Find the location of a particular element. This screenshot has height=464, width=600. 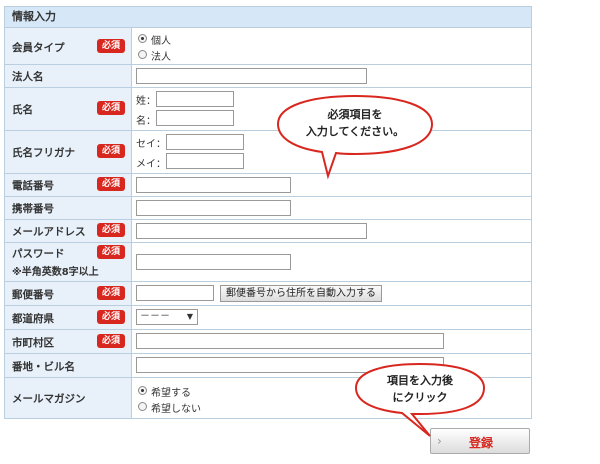

name-label: 氏名 is located at coordinates (22, 110).